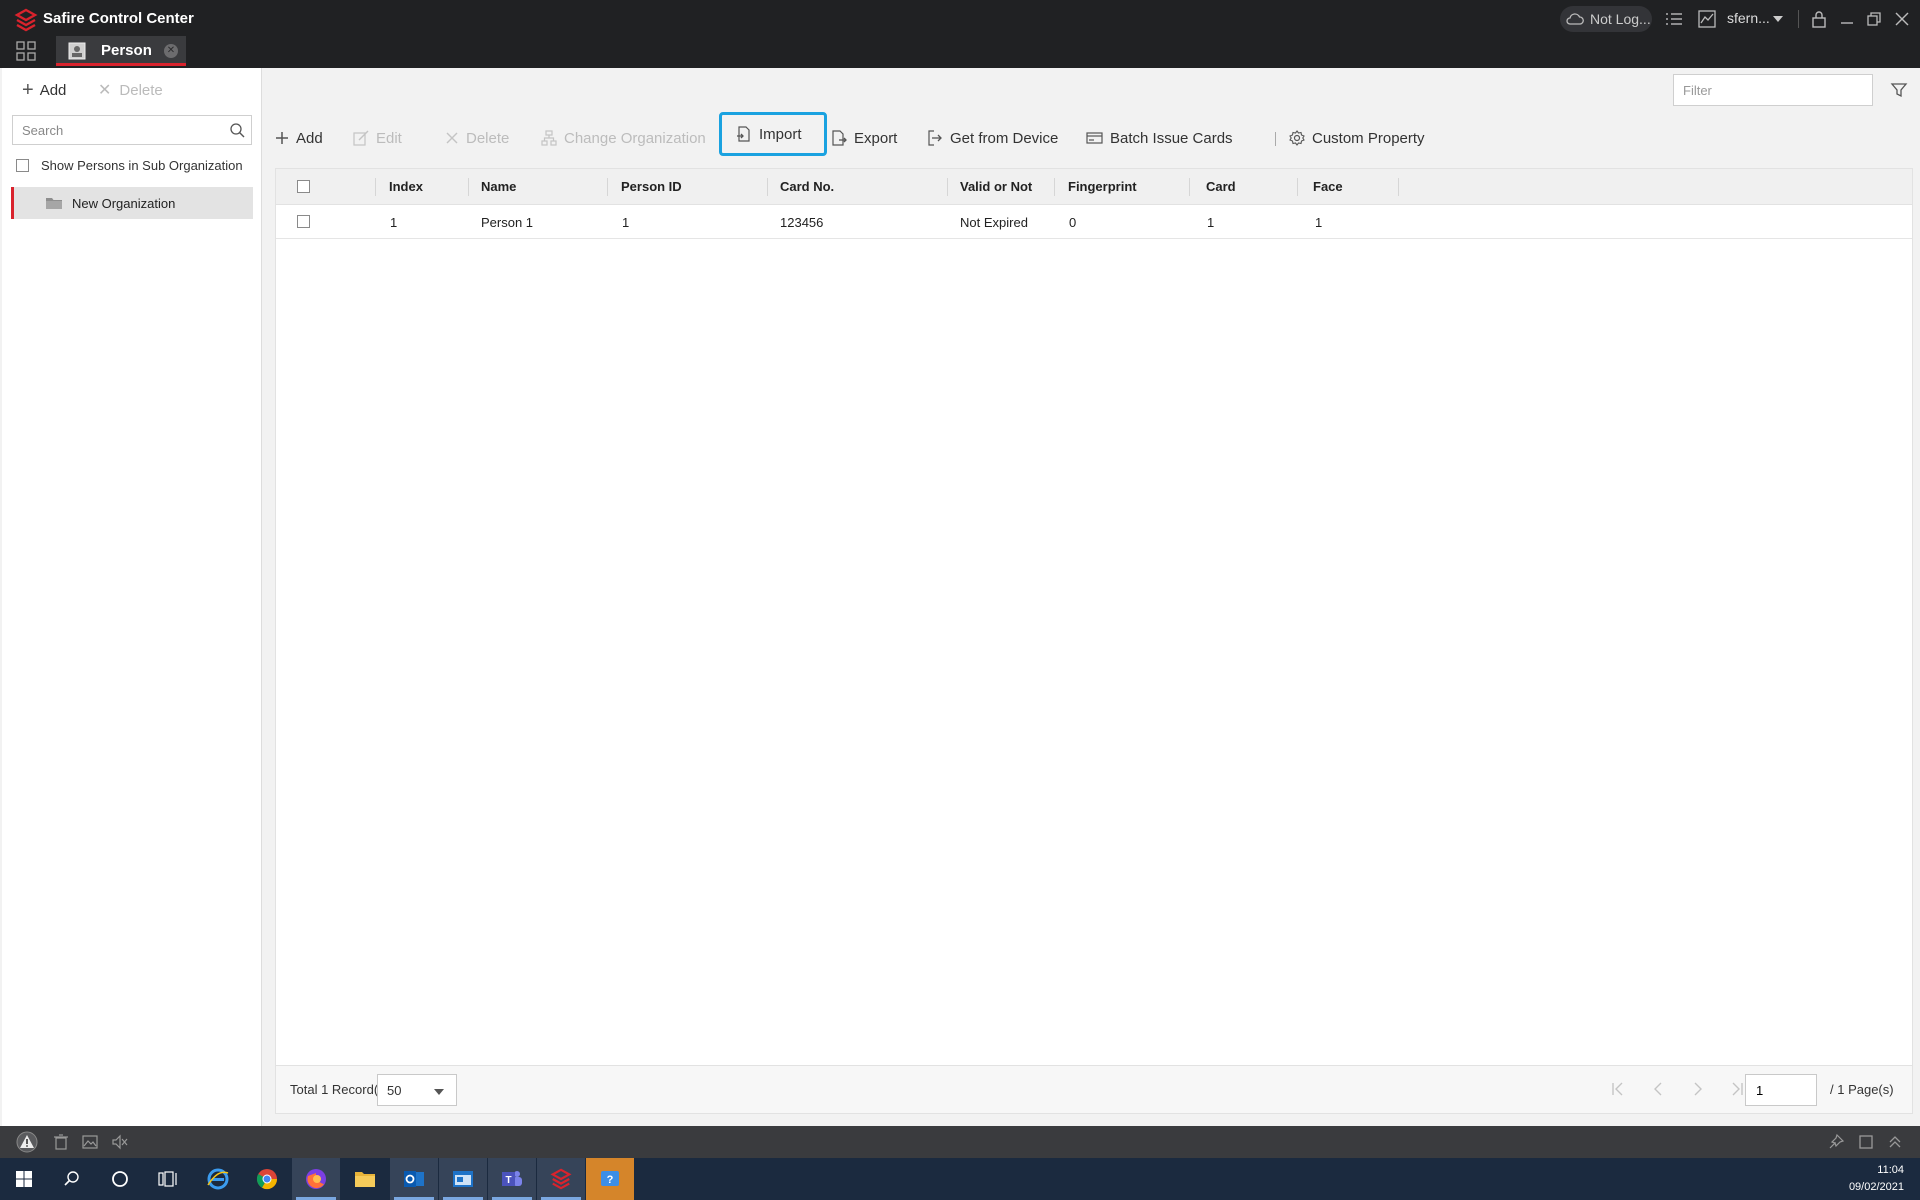  I want to click on show-sub-organization-option: Show Persons in Sub Organization, so click(129, 165).